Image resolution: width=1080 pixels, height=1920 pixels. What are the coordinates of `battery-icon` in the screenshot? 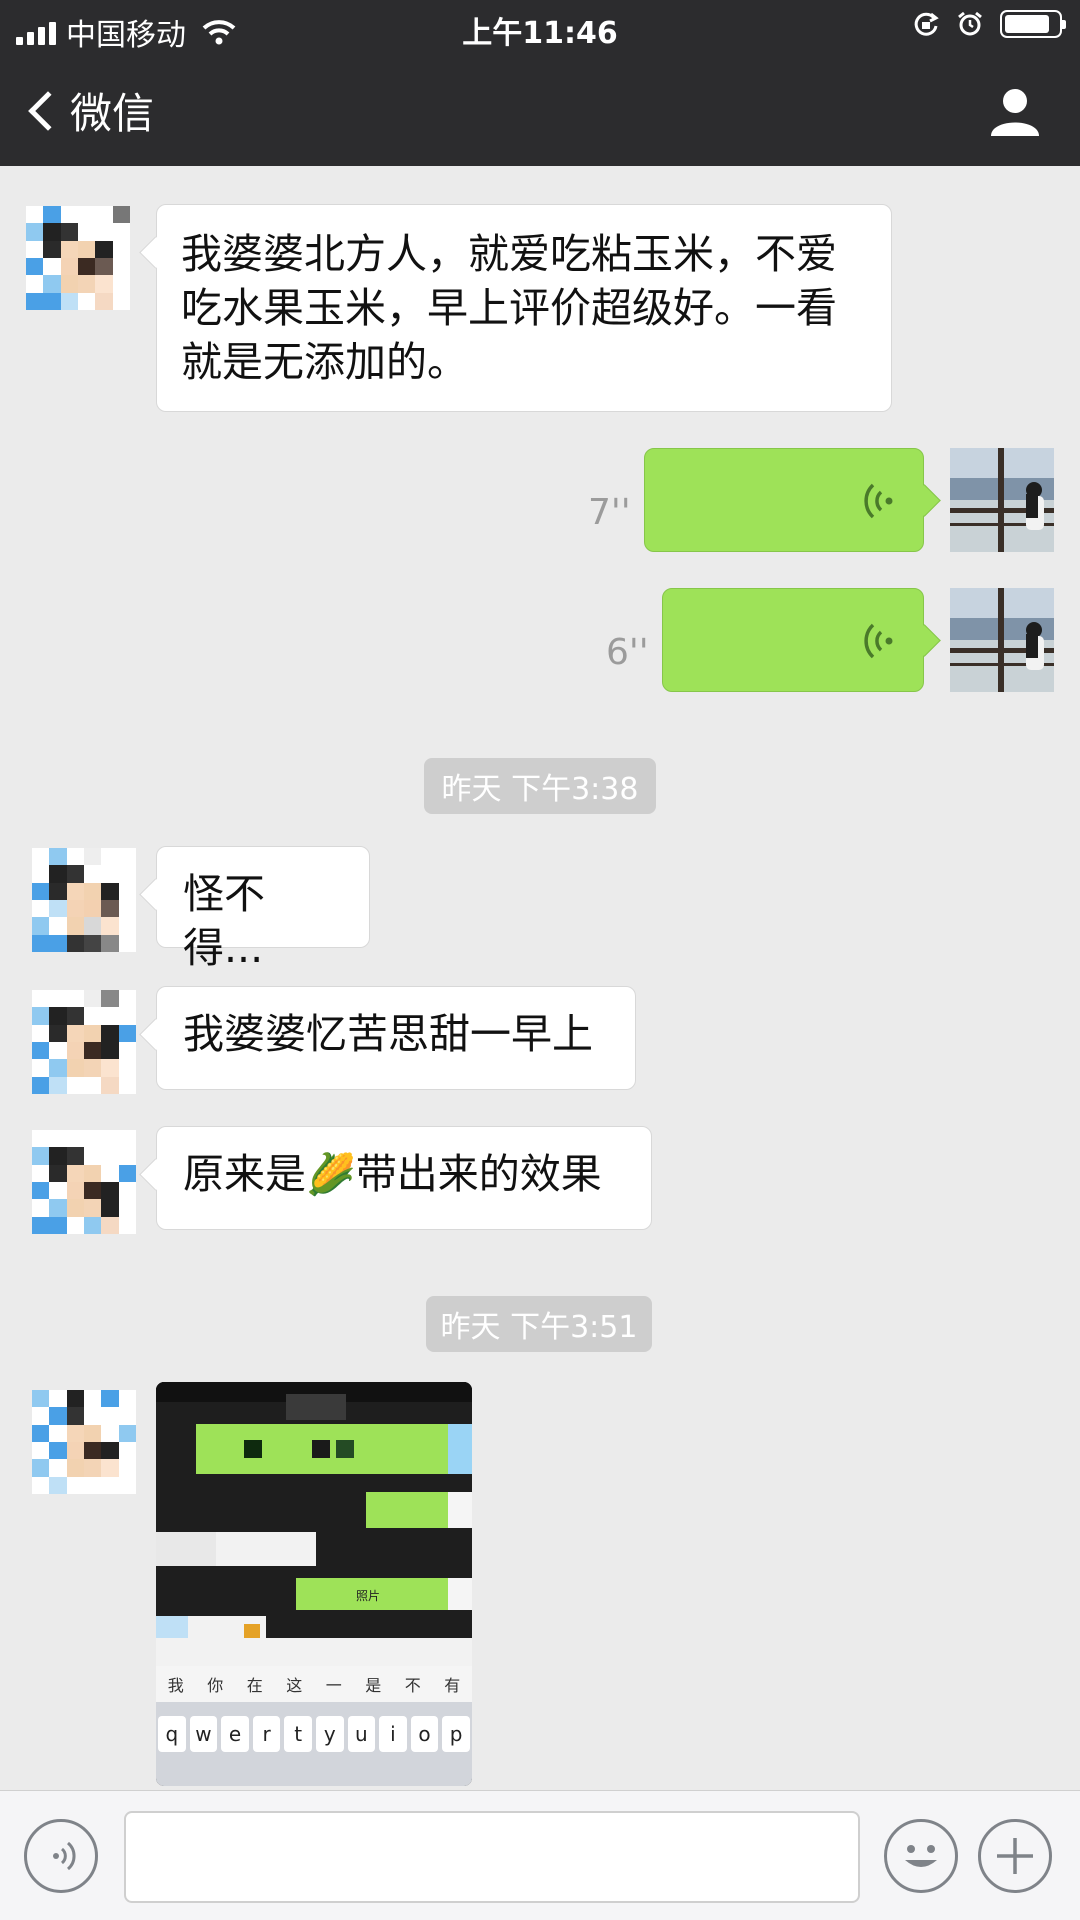 It's located at (1033, 24).